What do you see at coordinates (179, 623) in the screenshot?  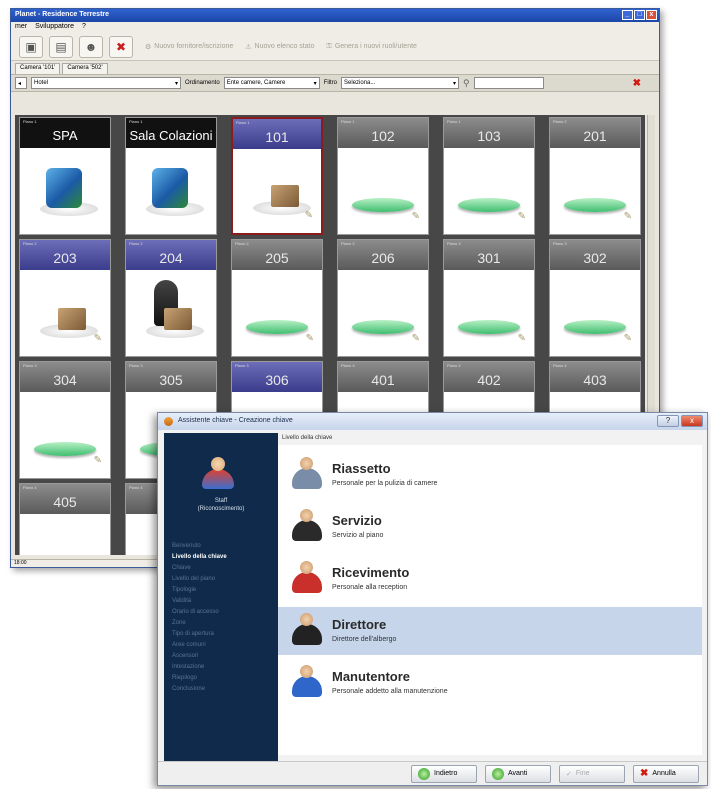 I see `wizard-step: Zone` at bounding box center [179, 623].